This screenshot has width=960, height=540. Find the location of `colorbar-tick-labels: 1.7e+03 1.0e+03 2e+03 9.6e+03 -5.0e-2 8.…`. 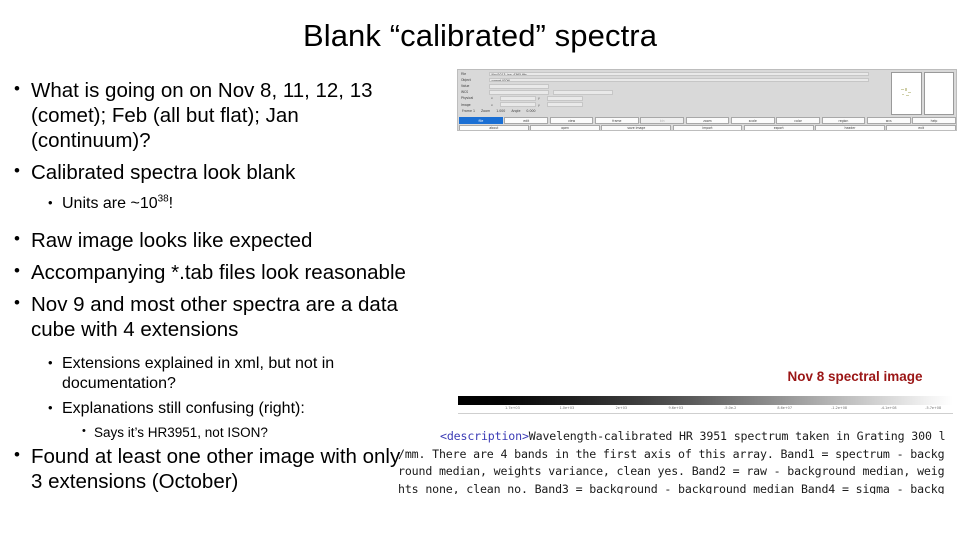

colorbar-tick-labels: 1.7e+03 1.0e+03 2e+03 9.6e+03 -5.0e-2 8.… is located at coordinates (705, 409).